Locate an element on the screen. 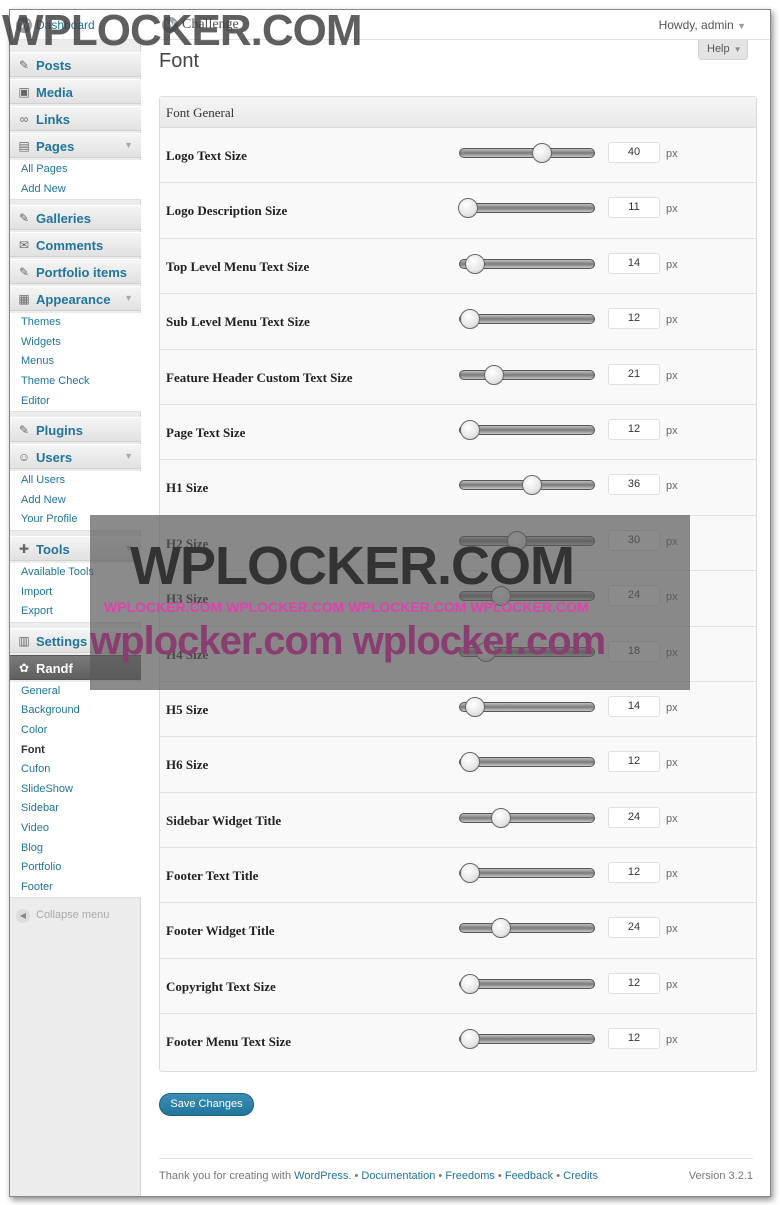  submenu-item: Widgets is located at coordinates (75, 343).